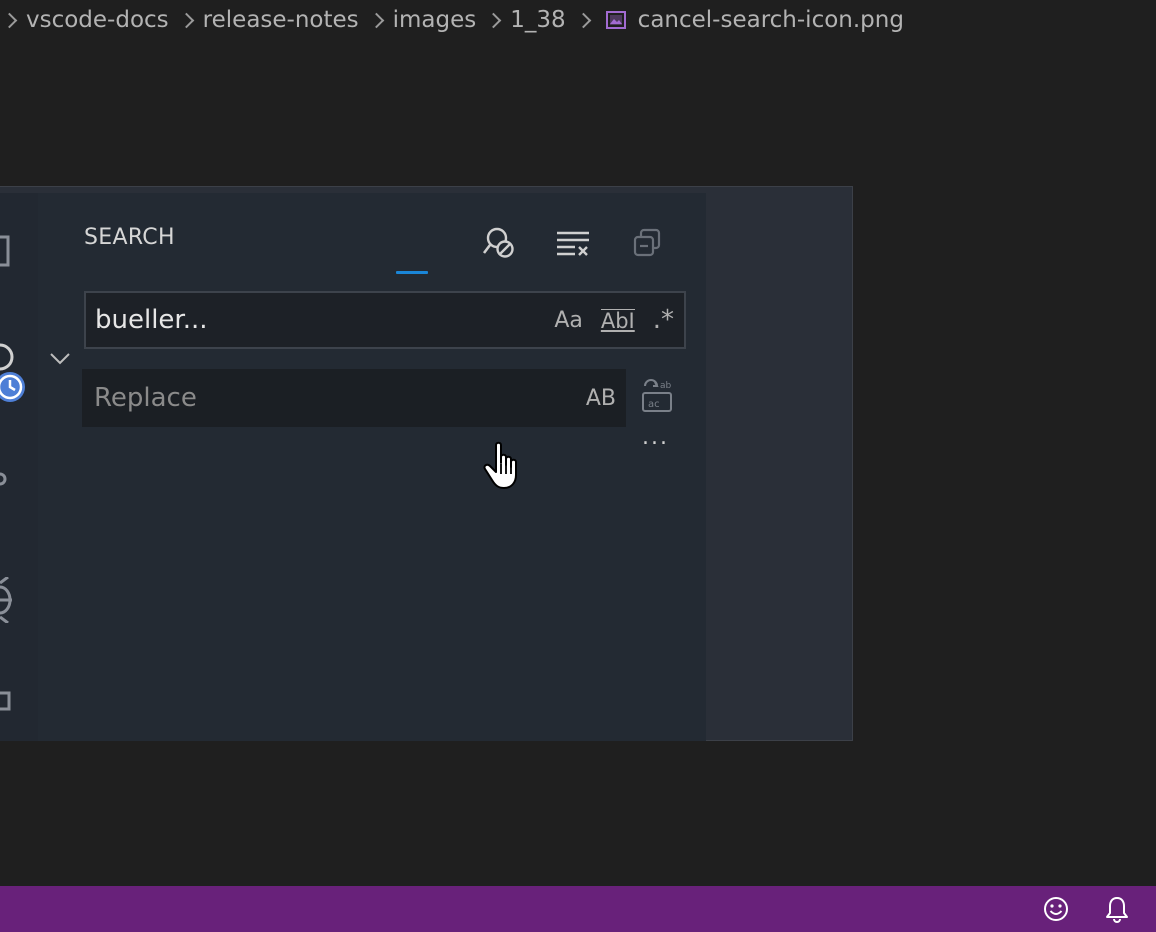 This screenshot has width=1156, height=932. Describe the element at coordinates (663, 320) in the screenshot. I see `regex-button: .*` at that location.